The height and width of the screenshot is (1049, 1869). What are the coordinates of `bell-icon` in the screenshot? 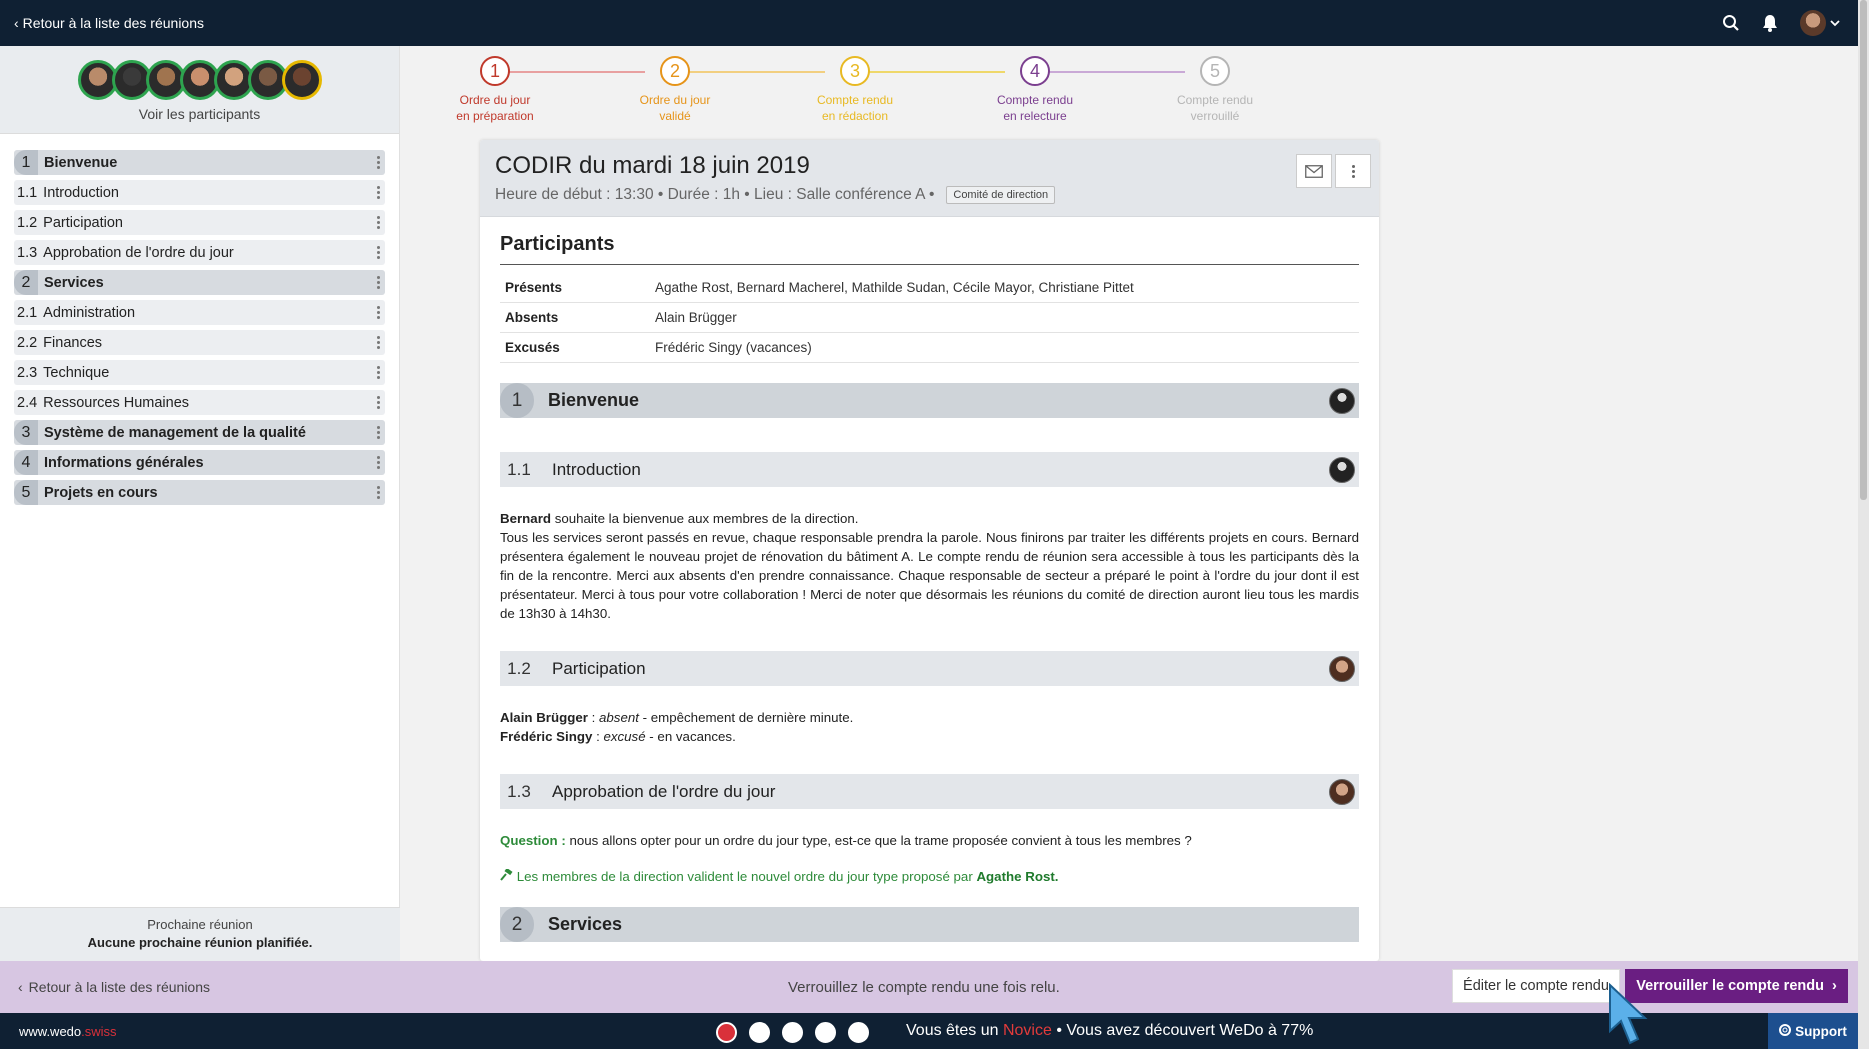 It's located at (1770, 23).